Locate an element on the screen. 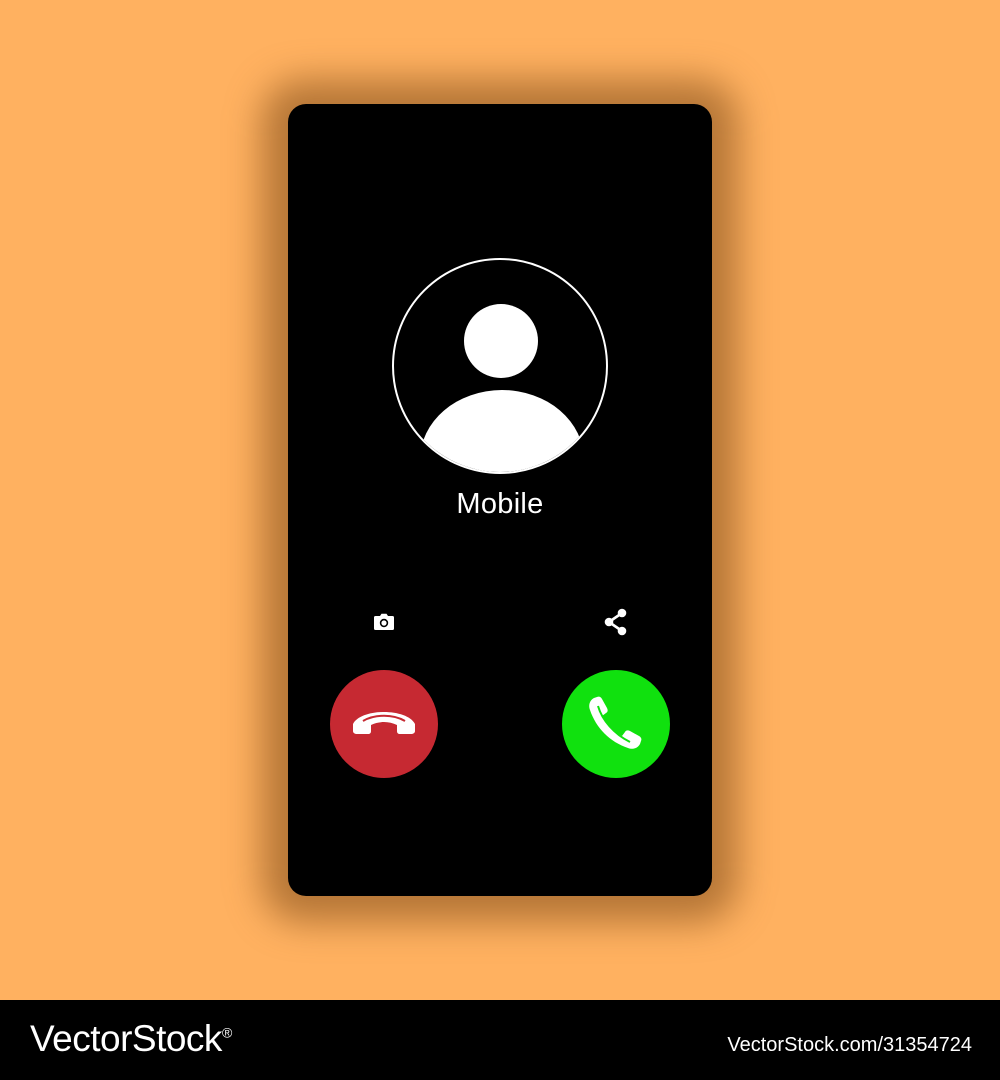 This screenshot has height=1080, width=1000. registered-mark: ® is located at coordinates (226, 1032).